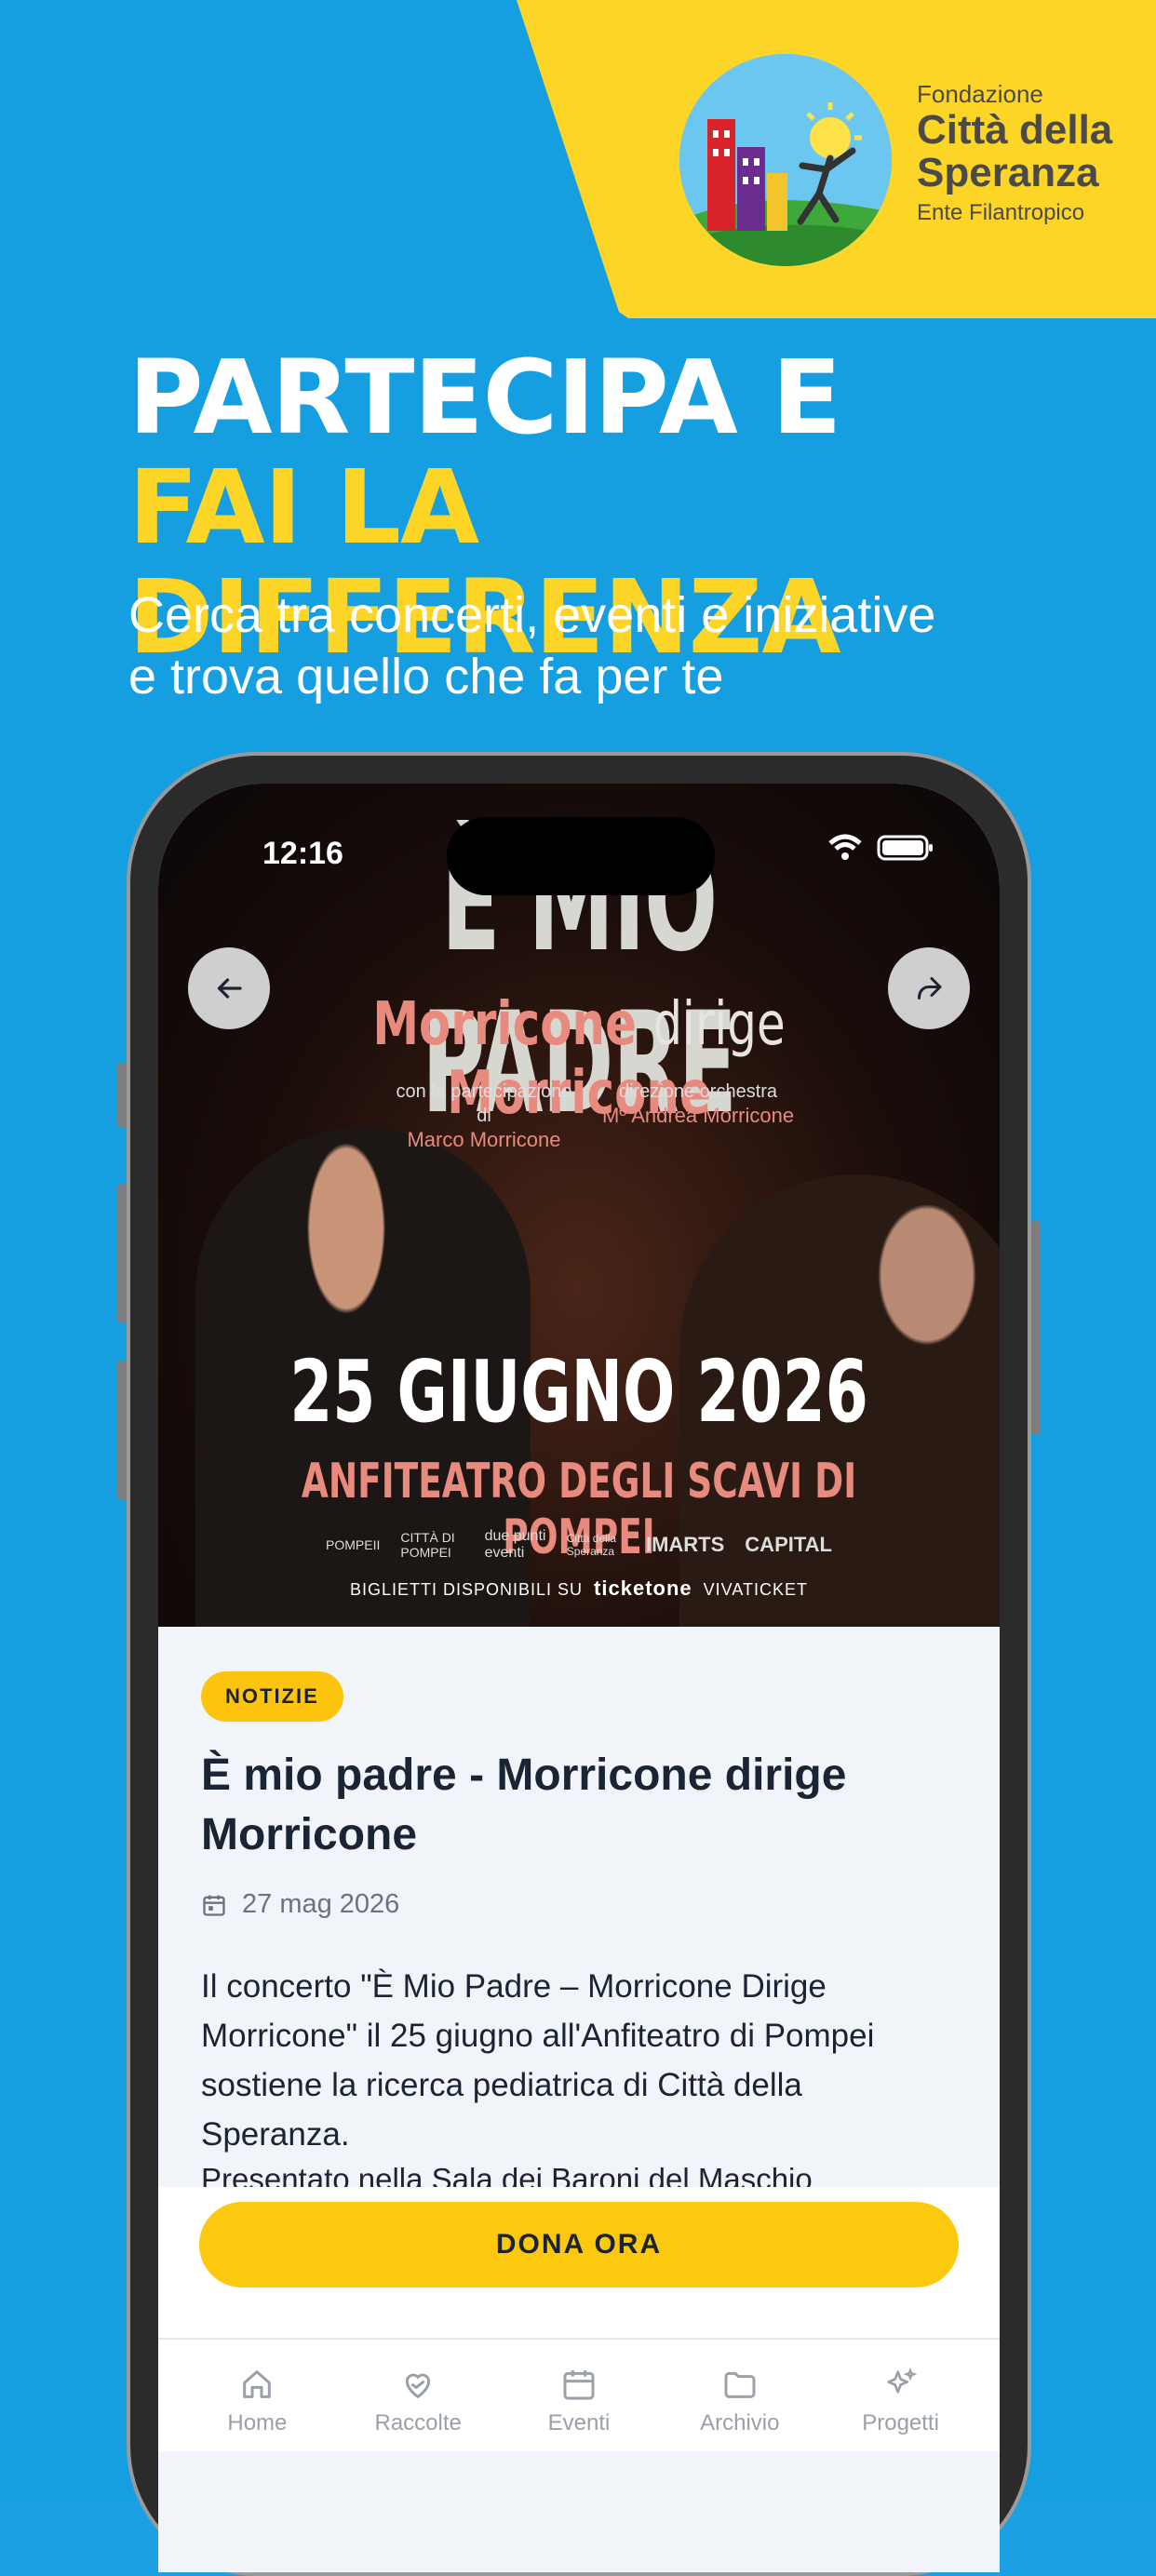 This screenshot has width=1156, height=2576. I want to click on sponsor: POMPEII, so click(353, 1544).